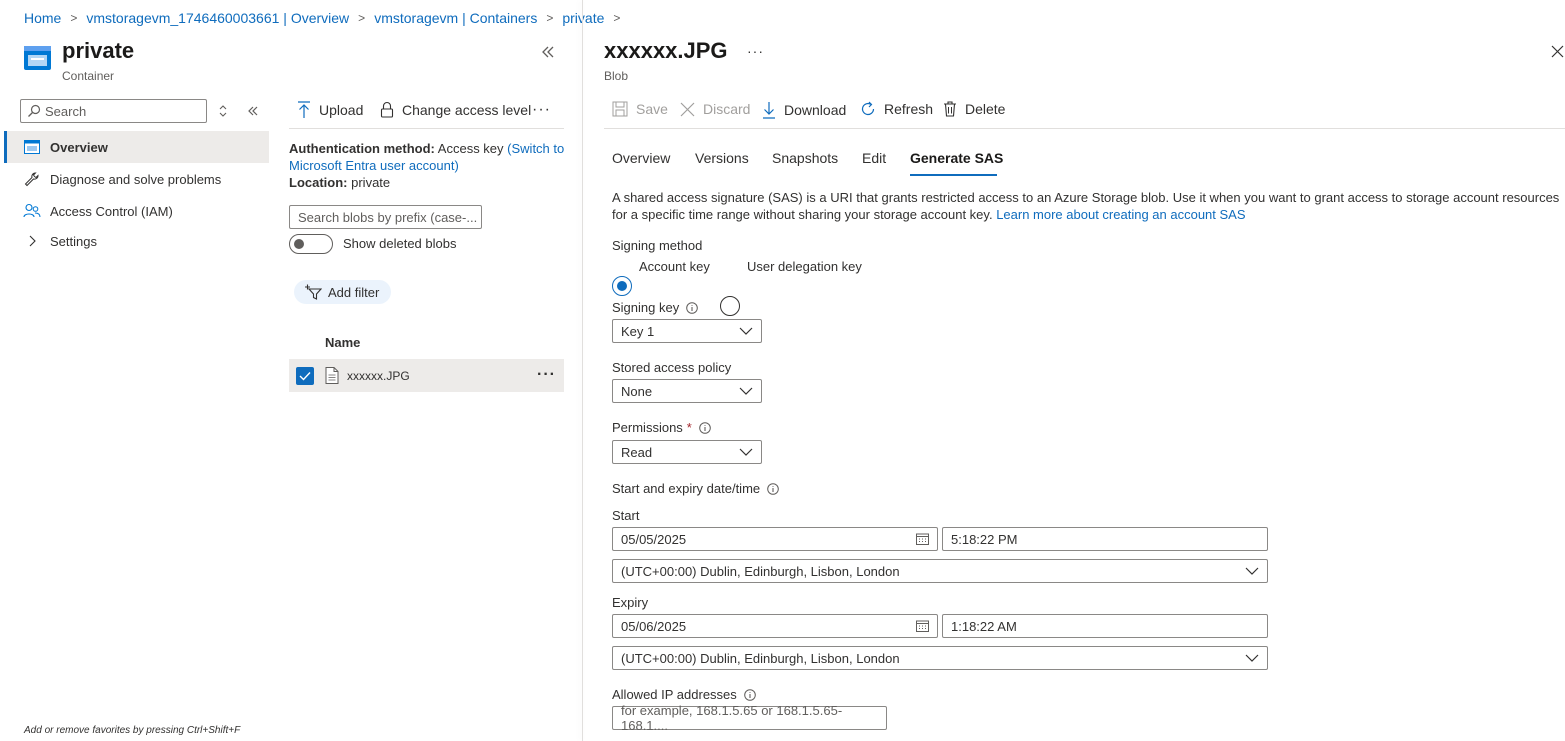 The image size is (1565, 741). What do you see at coordinates (73, 241) in the screenshot?
I see `nav-item-label: Settings` at bounding box center [73, 241].